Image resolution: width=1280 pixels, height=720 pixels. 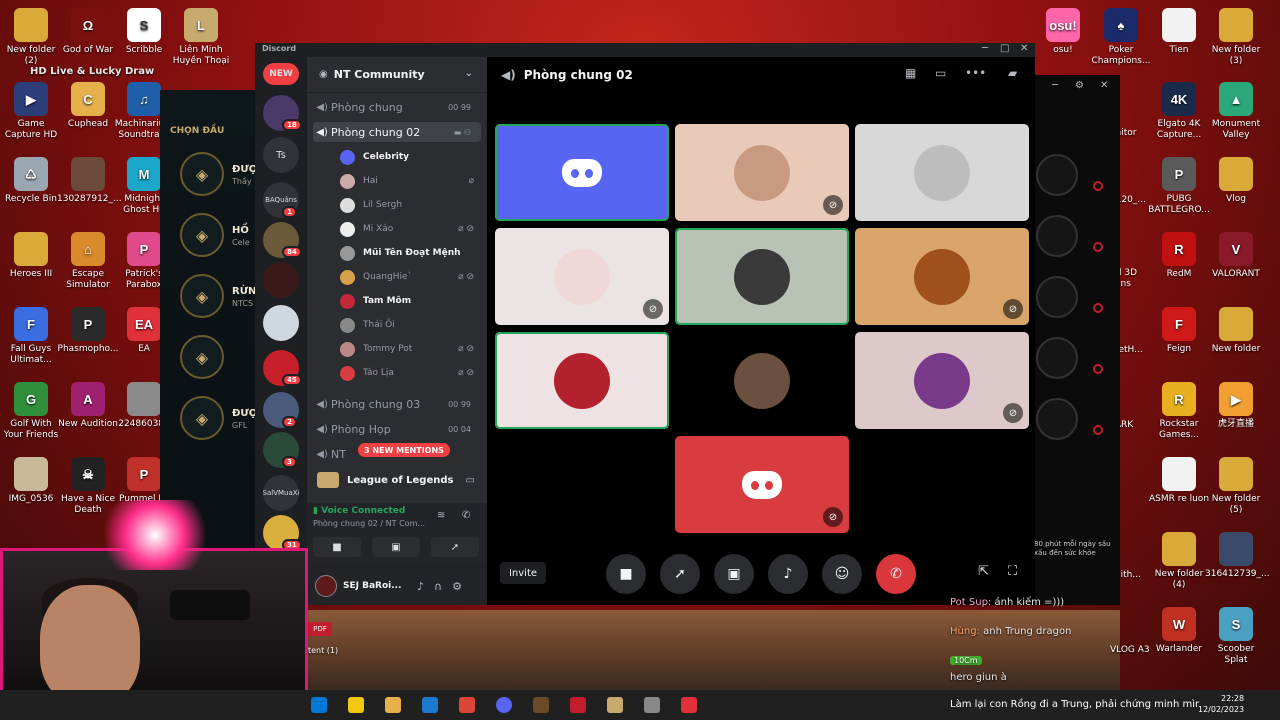 What do you see at coordinates (397, 429) in the screenshot?
I see `voice-channel: ◀) Phòng Họp 00 04` at bounding box center [397, 429].